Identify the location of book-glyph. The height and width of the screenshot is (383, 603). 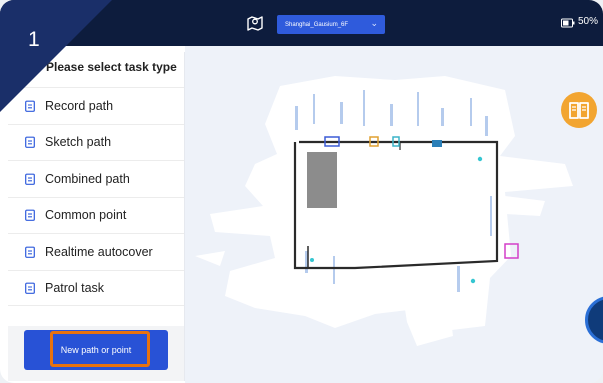
(579, 110).